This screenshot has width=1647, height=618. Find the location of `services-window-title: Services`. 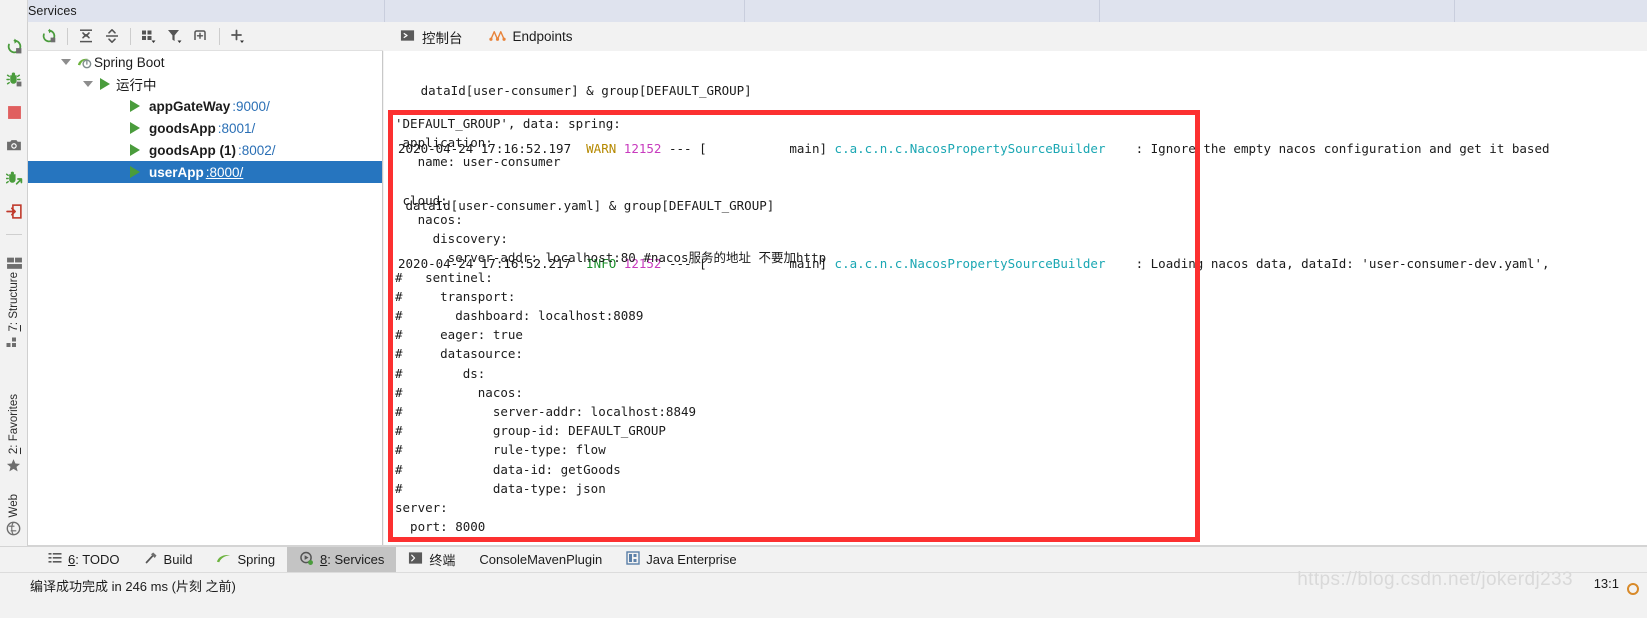

services-window-title: Services is located at coordinates (52, 11).